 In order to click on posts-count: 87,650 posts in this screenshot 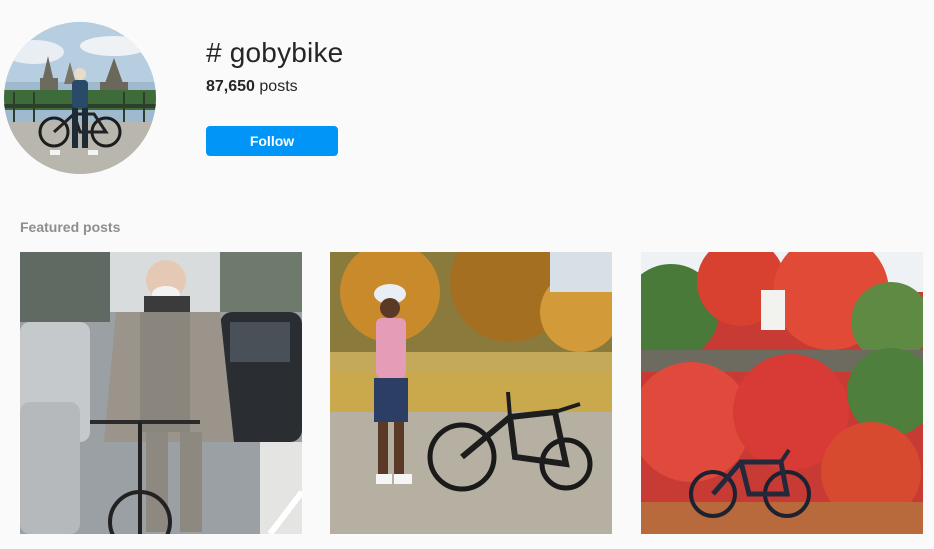, I will do `click(252, 87)`.